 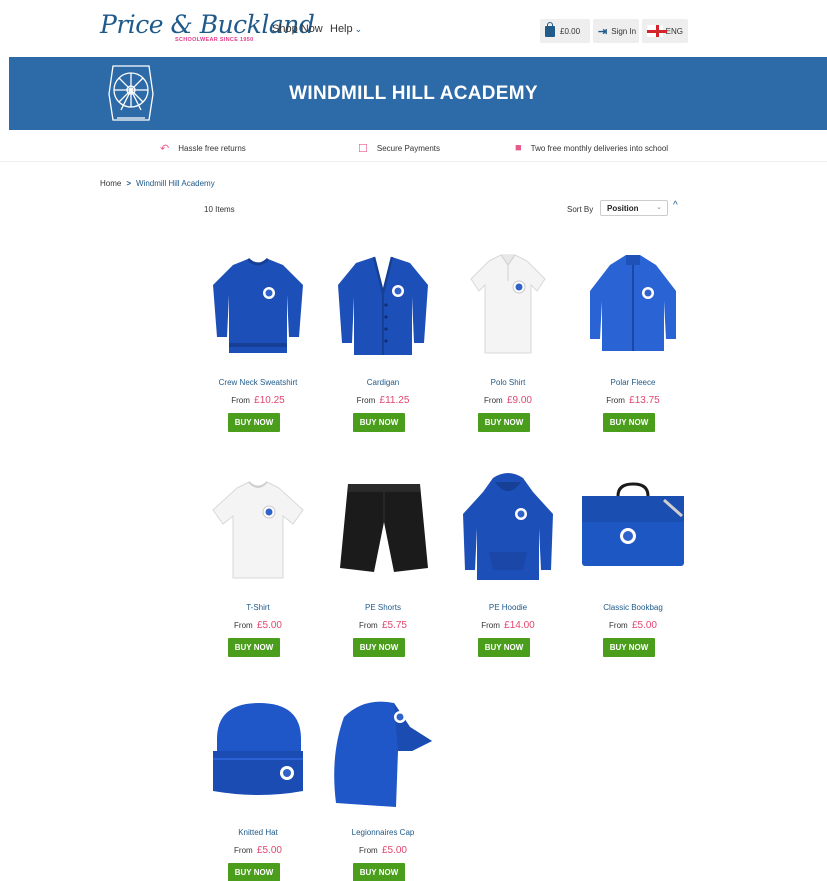 I want to click on product-card: PE Hoodie From £14.00 BUY NOW, so click(x=508, y=564).